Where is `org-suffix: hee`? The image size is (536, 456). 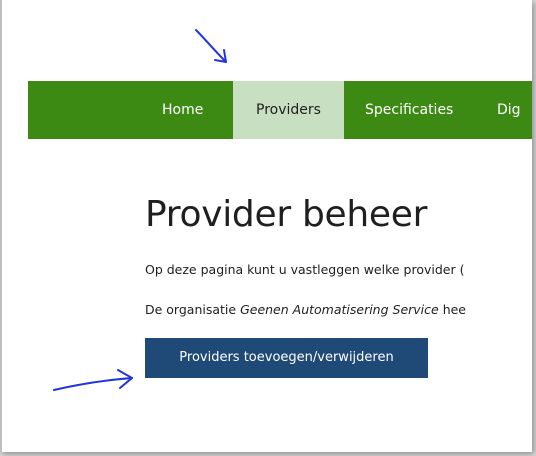
org-suffix: hee is located at coordinates (452, 309).